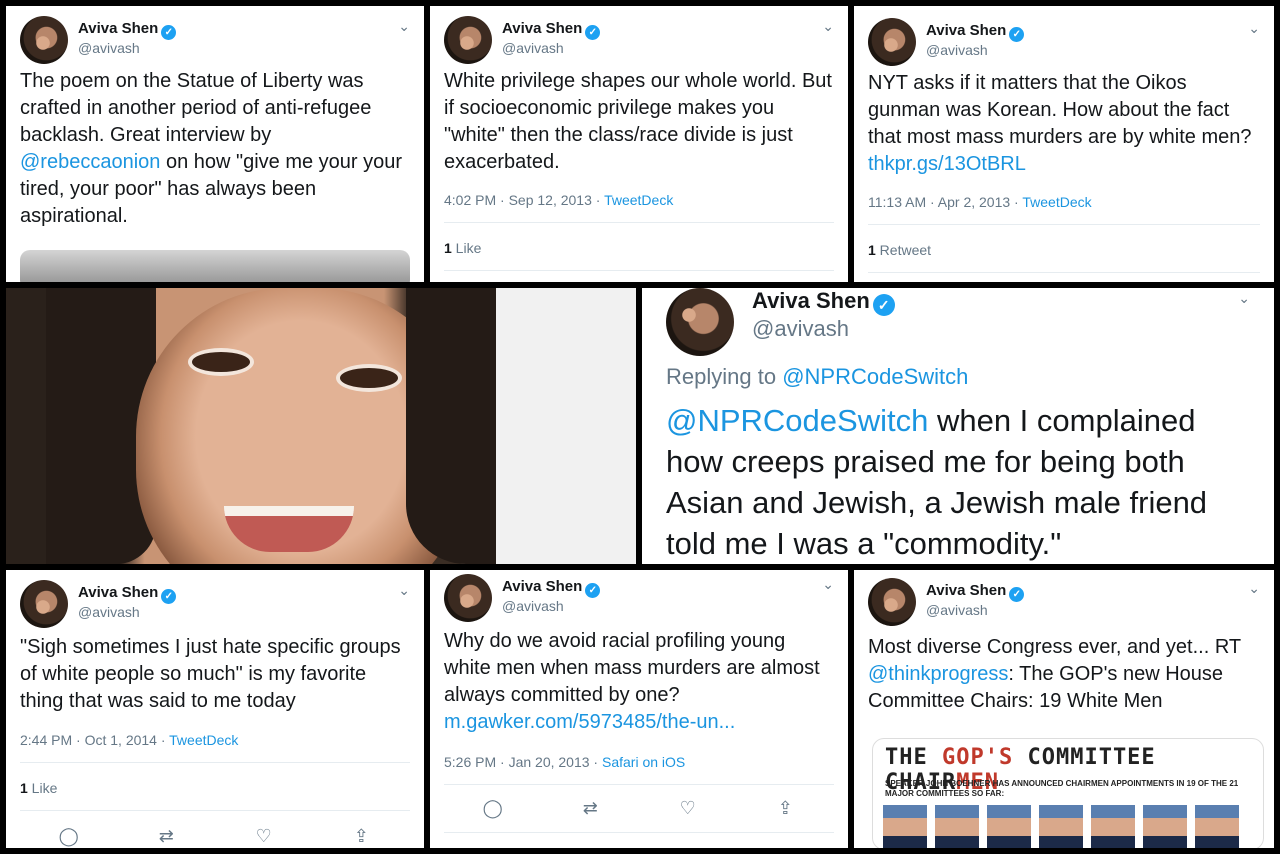 The width and height of the screenshot is (1280, 854). What do you see at coordinates (797, 420) in the screenshot?
I see `mention-link: @NPRCodeSwitch` at bounding box center [797, 420].